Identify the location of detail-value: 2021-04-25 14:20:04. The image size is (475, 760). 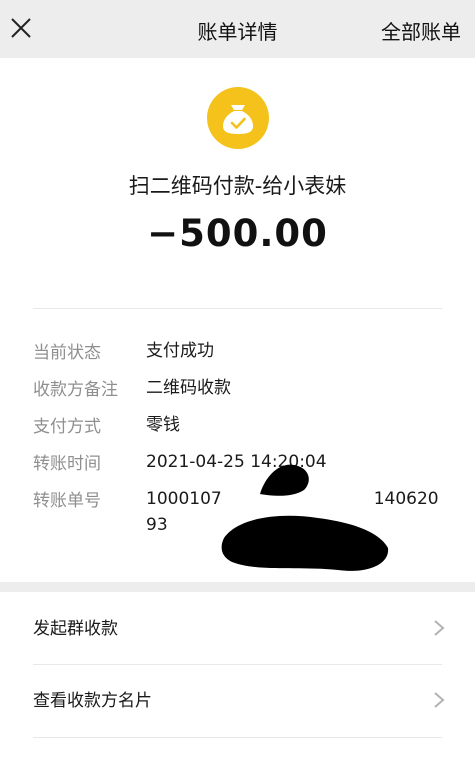
(236, 462).